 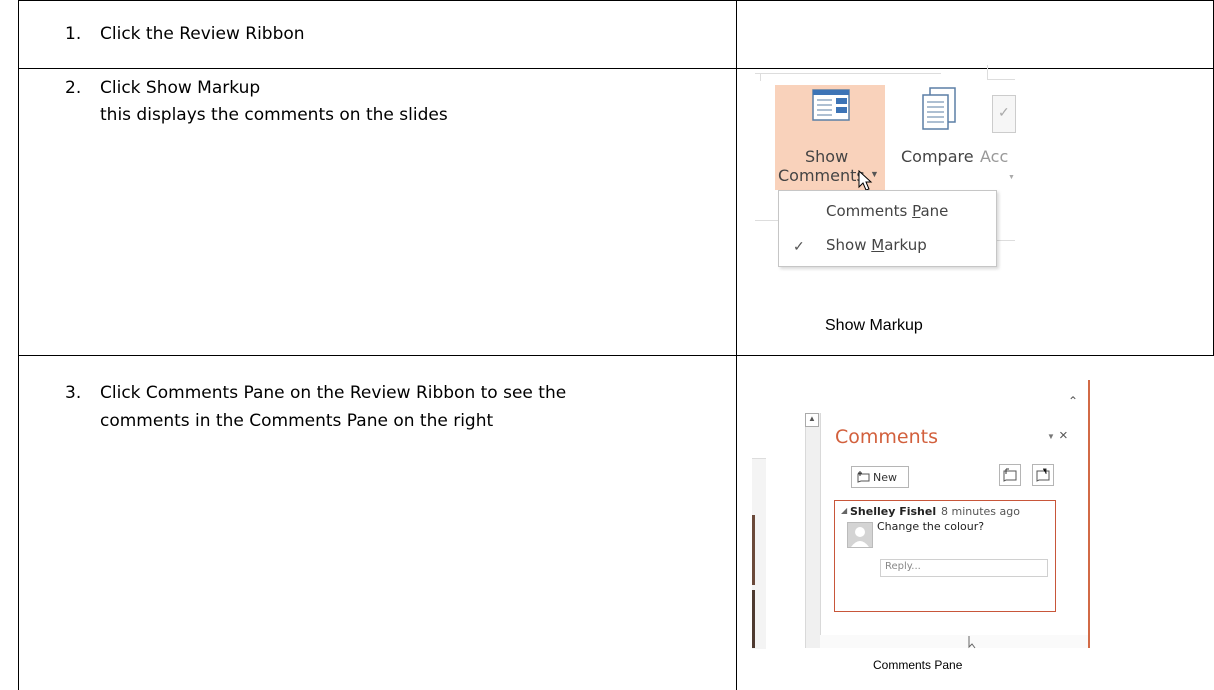 I want to click on next-comment-icon, so click(x=1043, y=475).